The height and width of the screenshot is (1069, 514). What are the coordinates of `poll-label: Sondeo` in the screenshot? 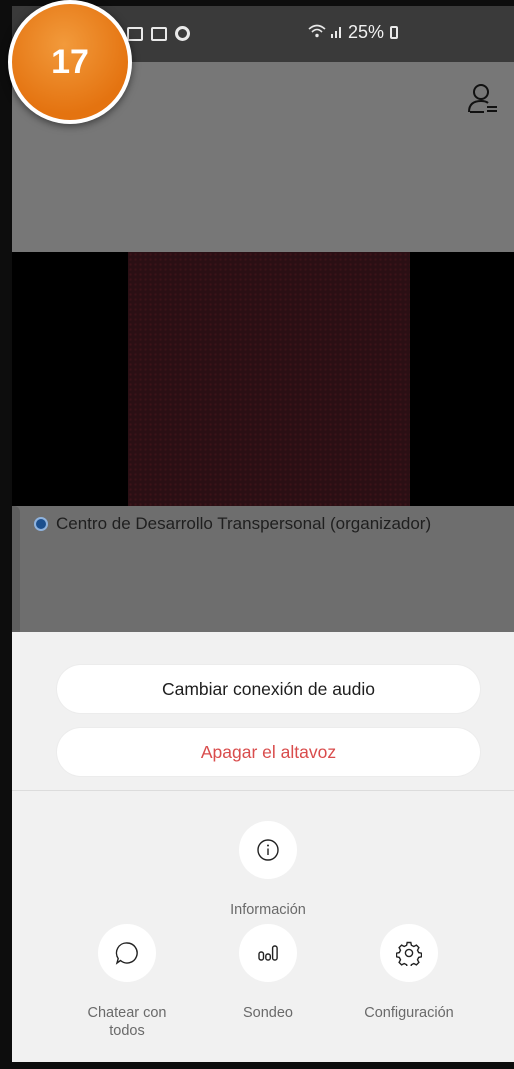 It's located at (268, 1013).